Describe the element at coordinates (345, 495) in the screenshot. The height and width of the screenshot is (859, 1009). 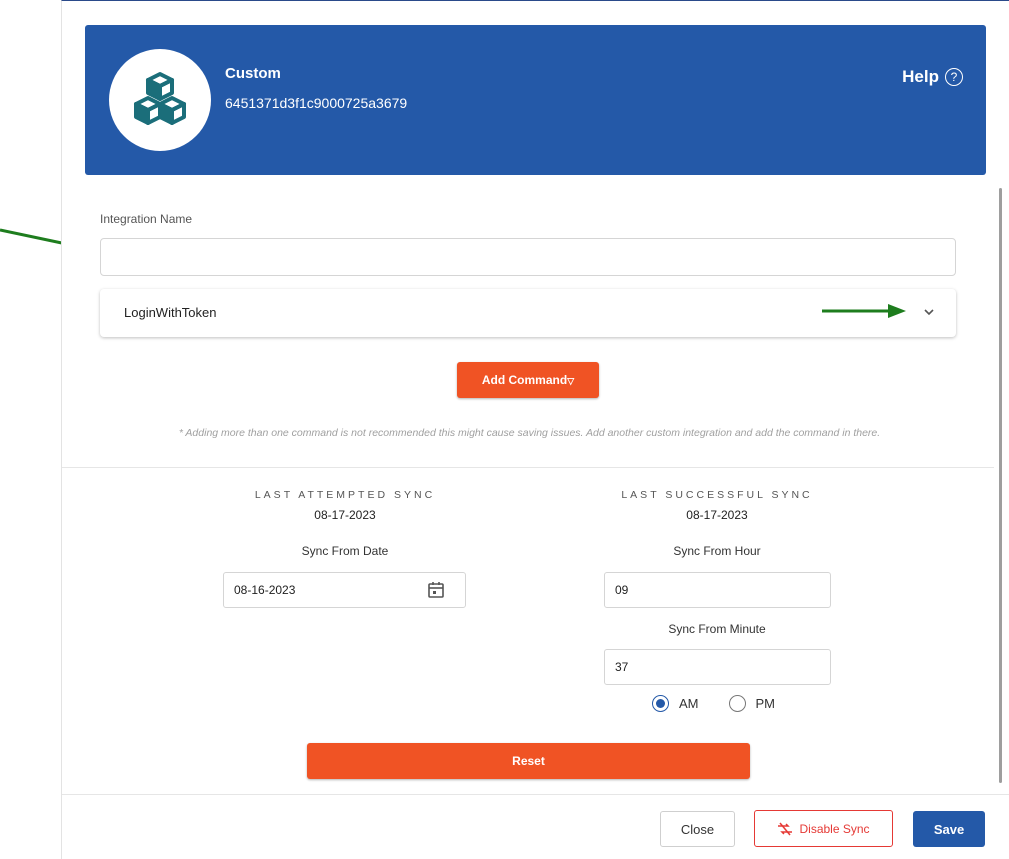
I see `last-attempted-sync-label: LAST ATTEMPTED SYNC` at that location.